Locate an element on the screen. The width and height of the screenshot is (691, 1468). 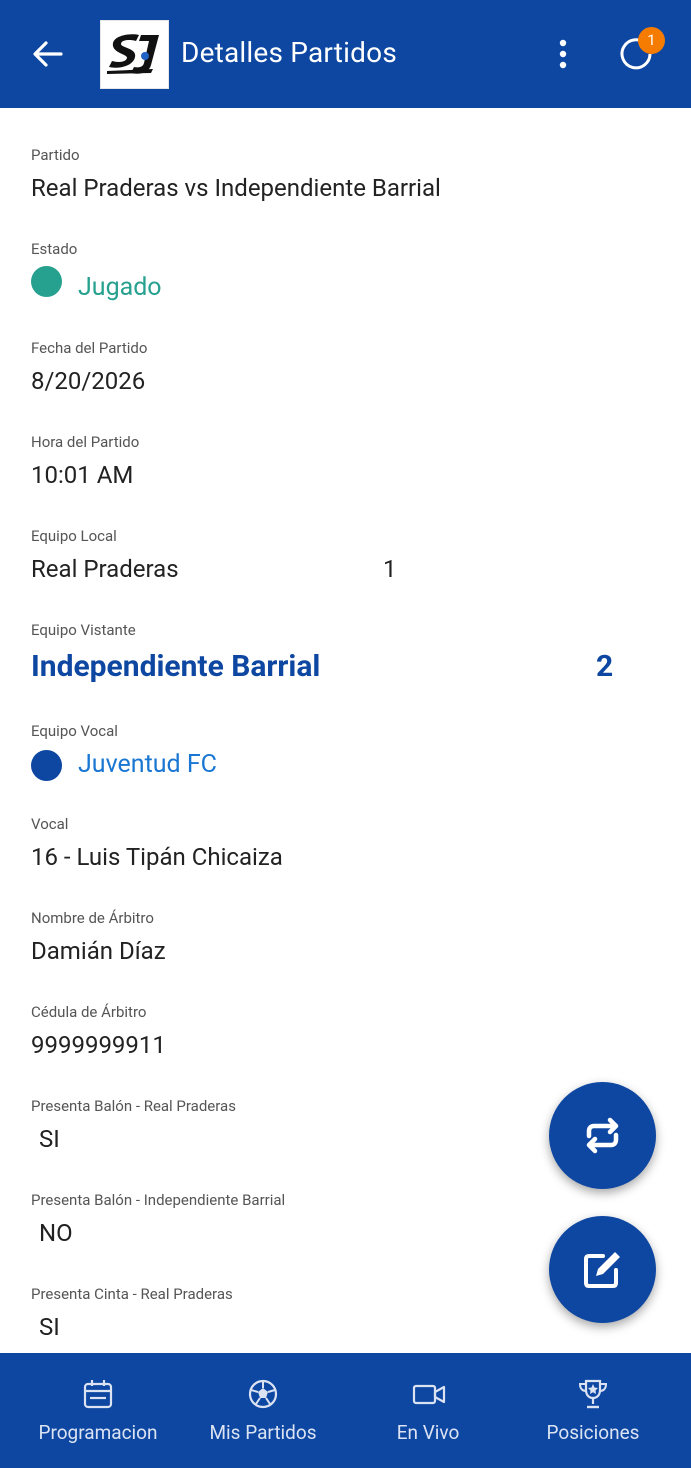
nav-label-programacion: Programacion is located at coordinates (98, 1432).